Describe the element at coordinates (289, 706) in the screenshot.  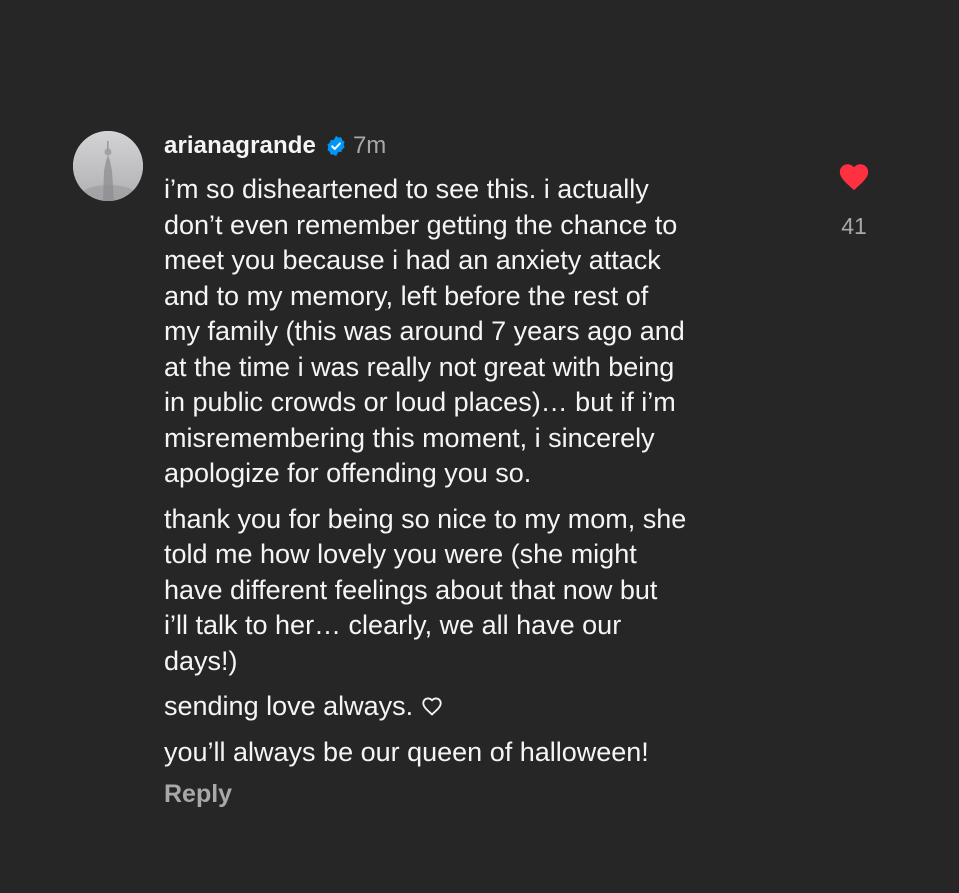
I see `comment-line-text: sending love always.` at that location.